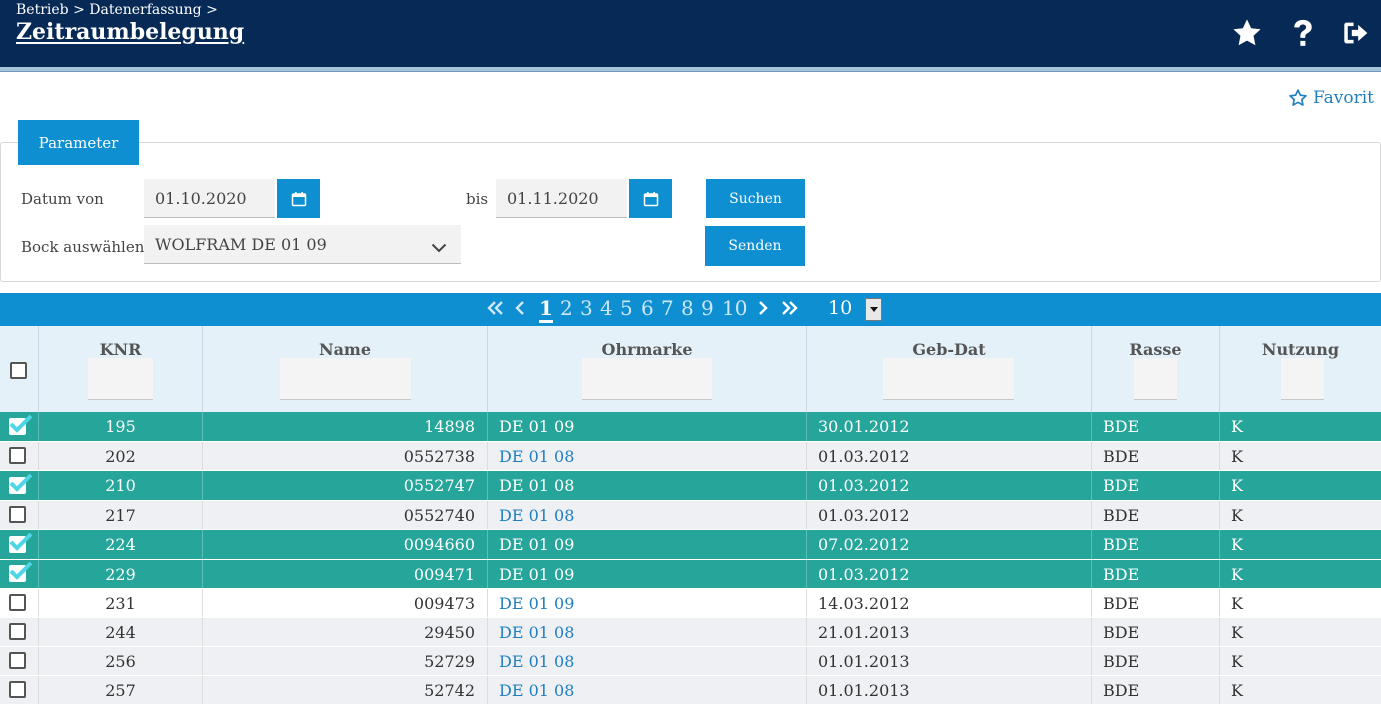  What do you see at coordinates (1303, 33) in the screenshot?
I see `question-icon` at bounding box center [1303, 33].